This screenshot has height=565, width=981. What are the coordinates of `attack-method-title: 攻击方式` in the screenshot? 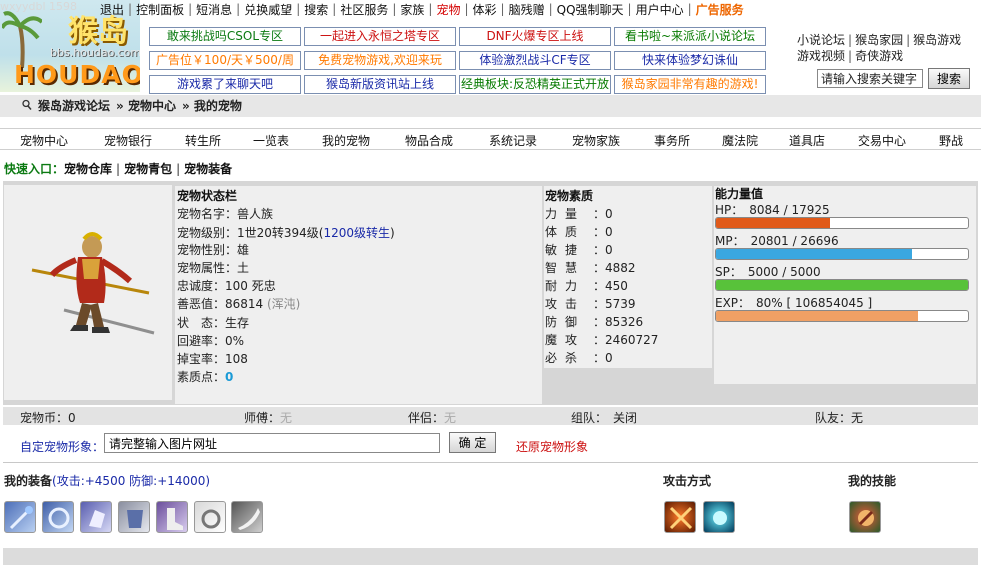 It's located at (687, 481).